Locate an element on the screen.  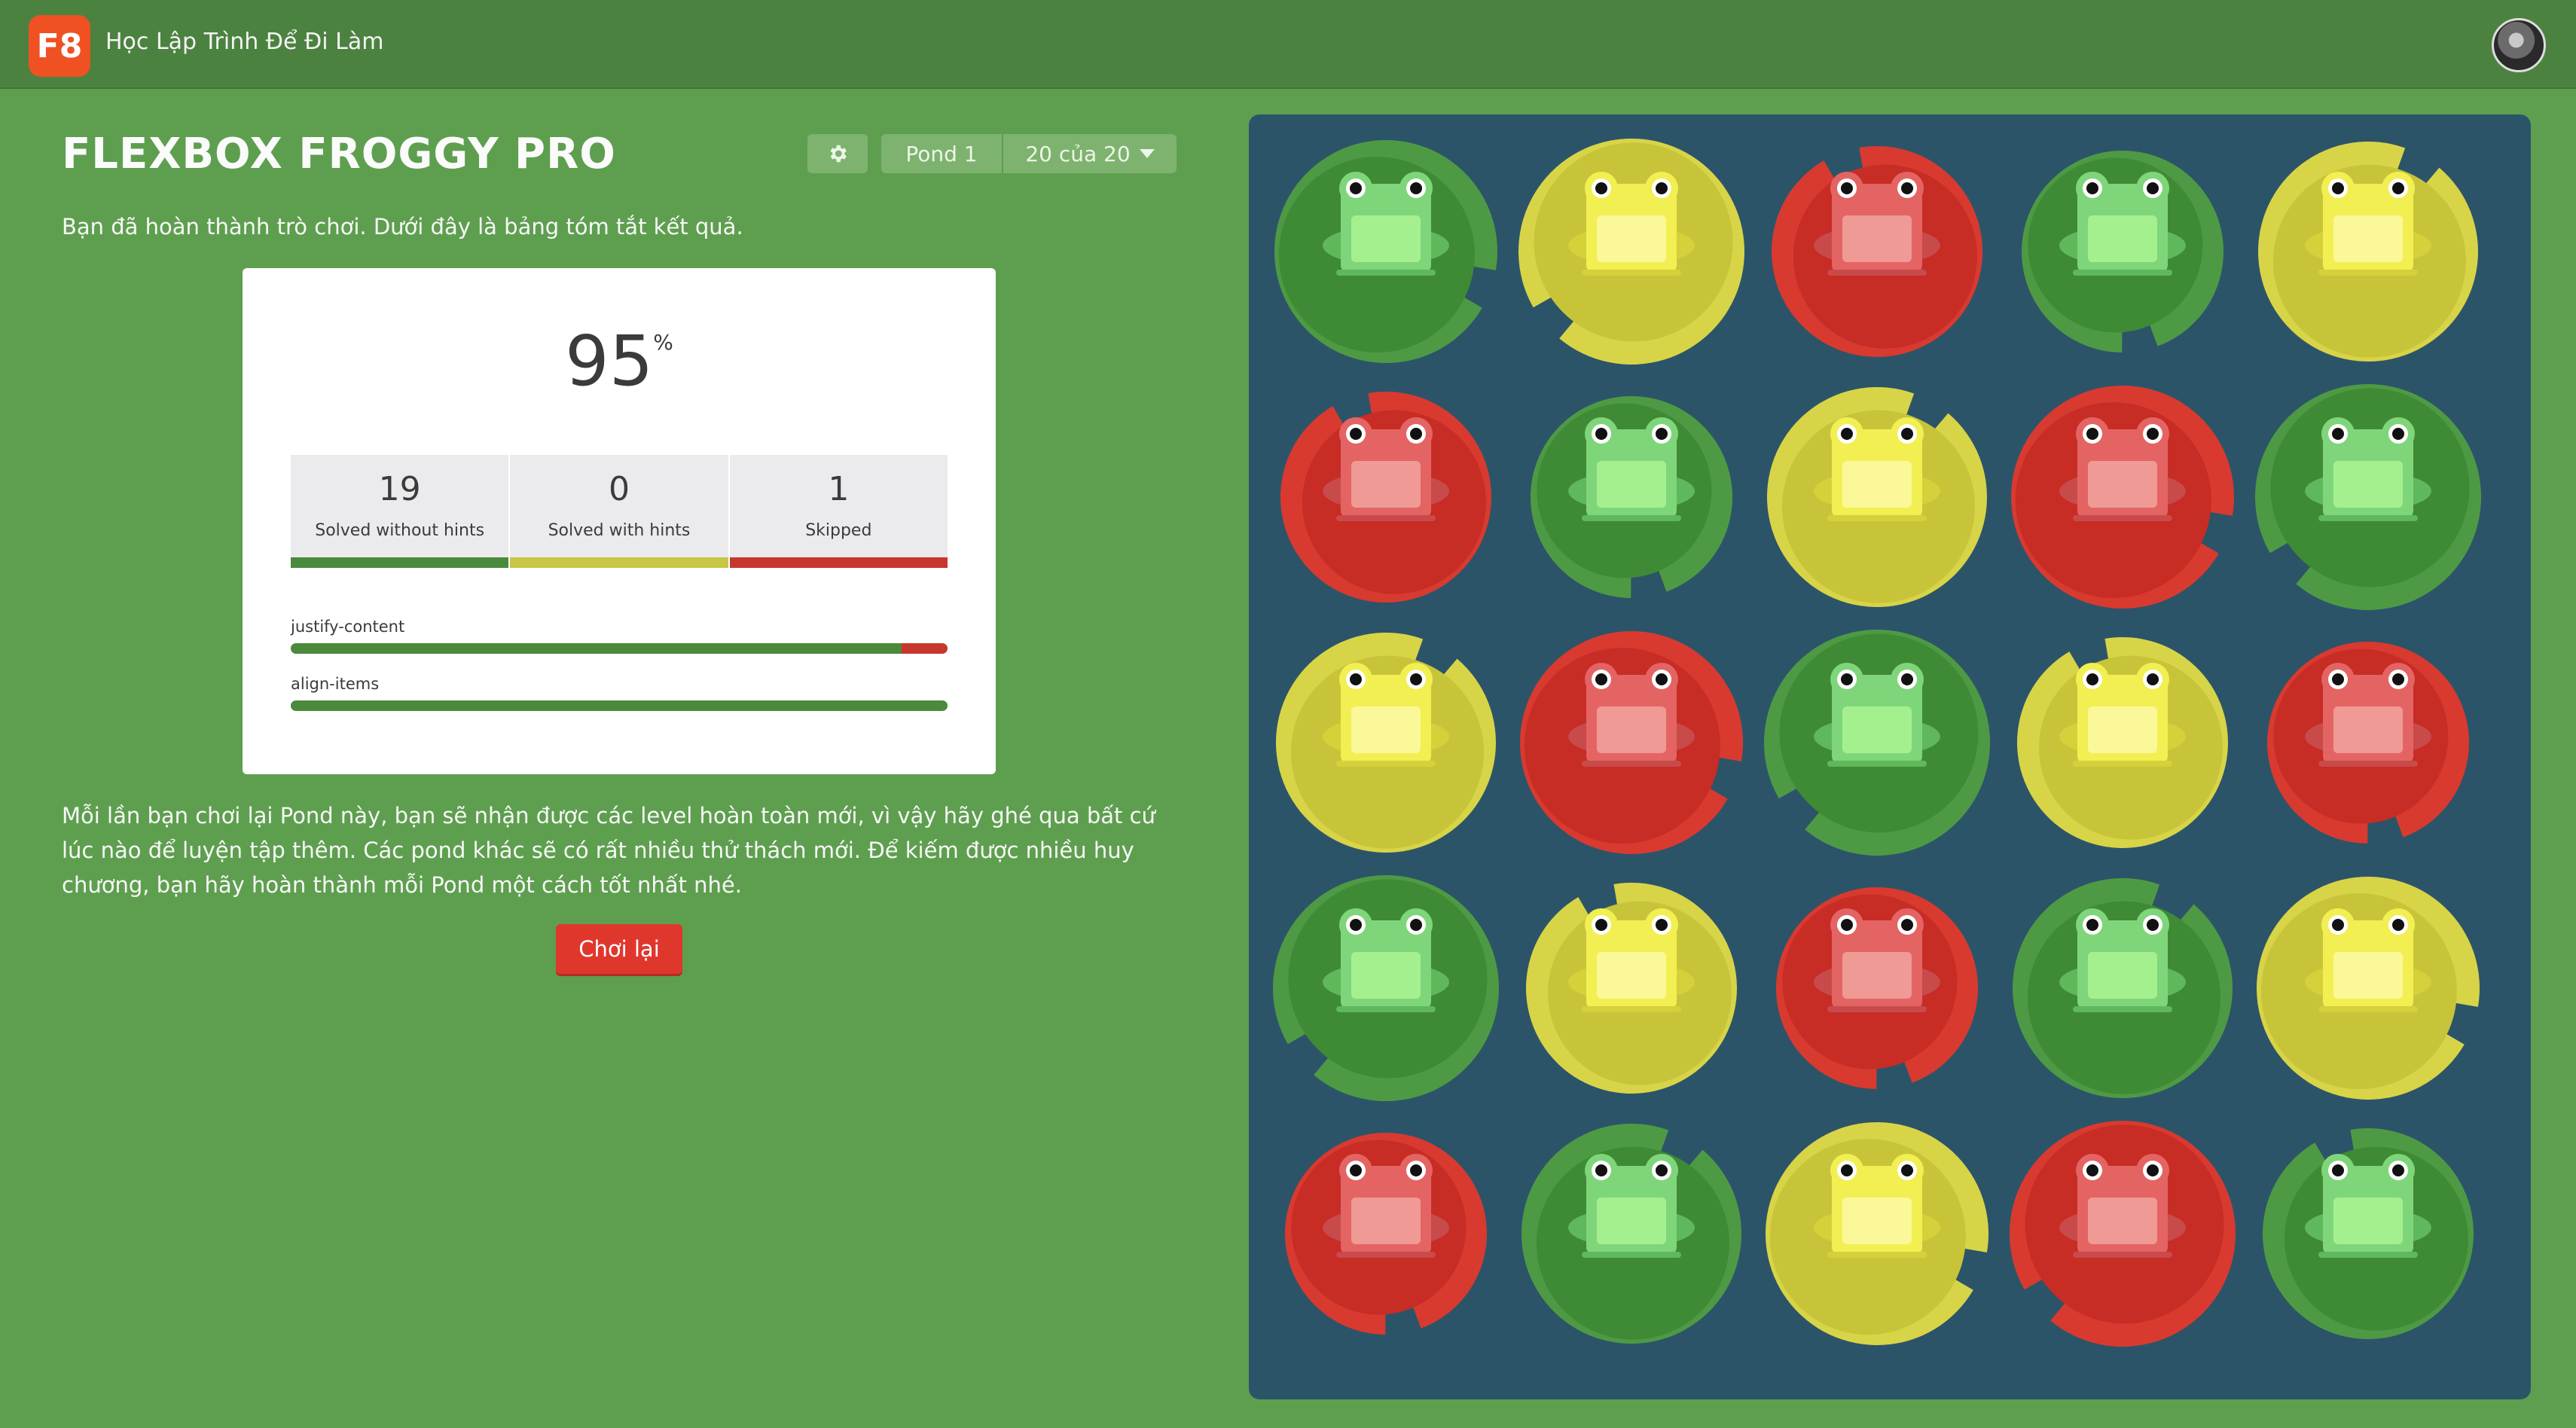
game-title: FLEXBOX FROGGY PRO is located at coordinates (339, 154).